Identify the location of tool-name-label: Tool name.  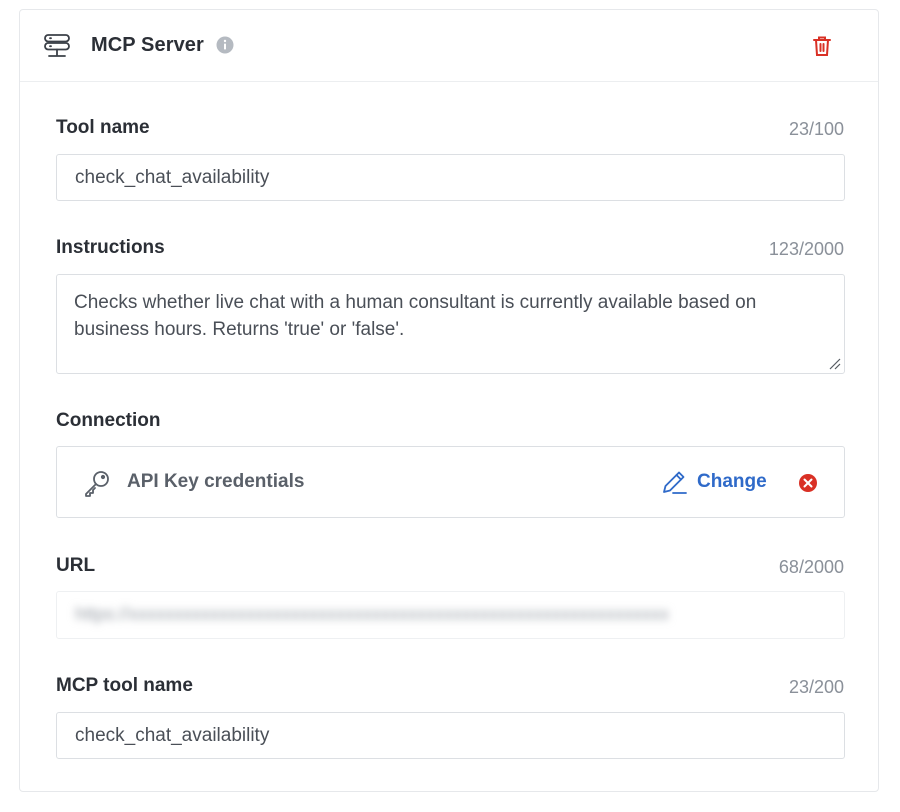
(103, 127).